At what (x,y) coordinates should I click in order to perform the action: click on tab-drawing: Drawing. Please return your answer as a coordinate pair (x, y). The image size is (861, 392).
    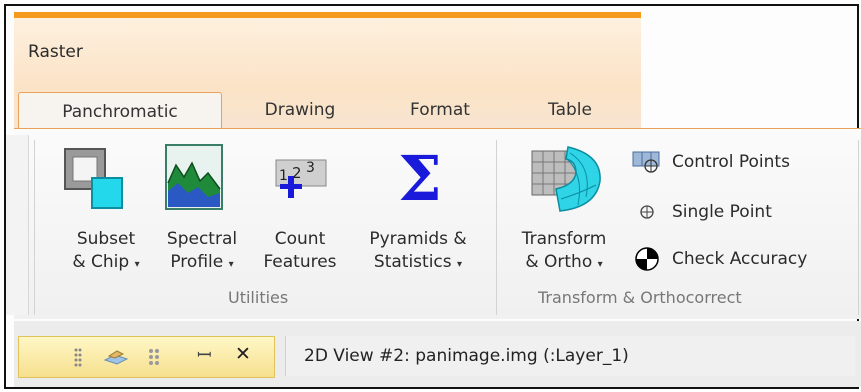
    Looking at the image, I should click on (300, 110).